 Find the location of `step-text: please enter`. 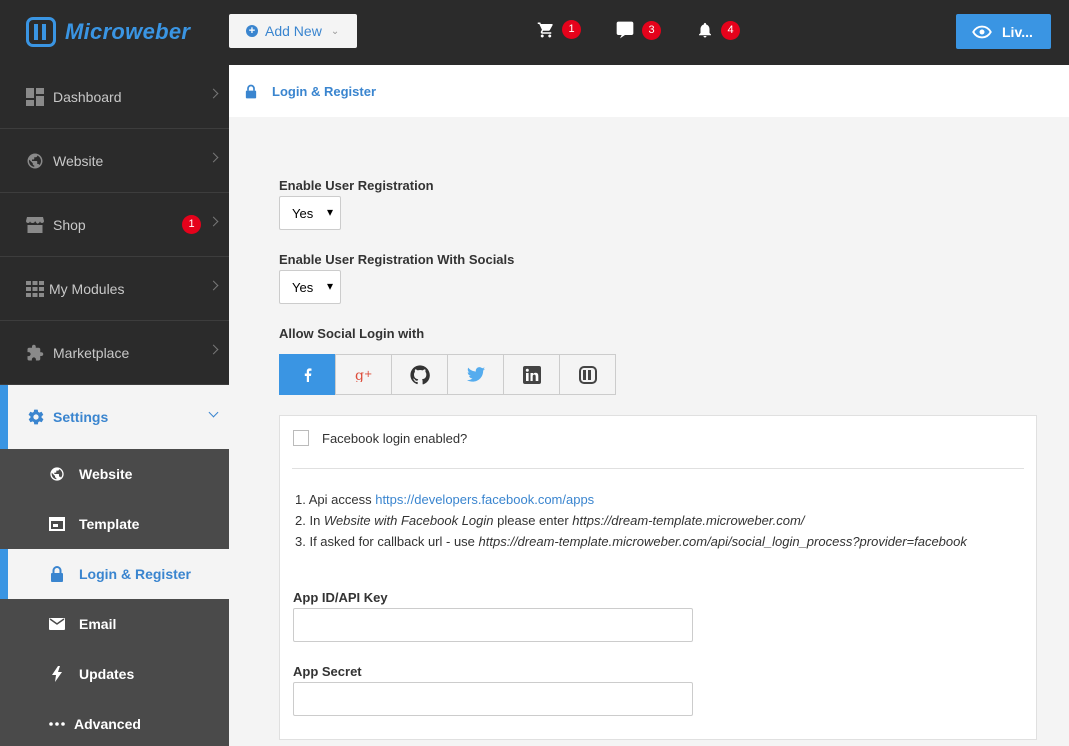

step-text: please enter is located at coordinates (533, 520).